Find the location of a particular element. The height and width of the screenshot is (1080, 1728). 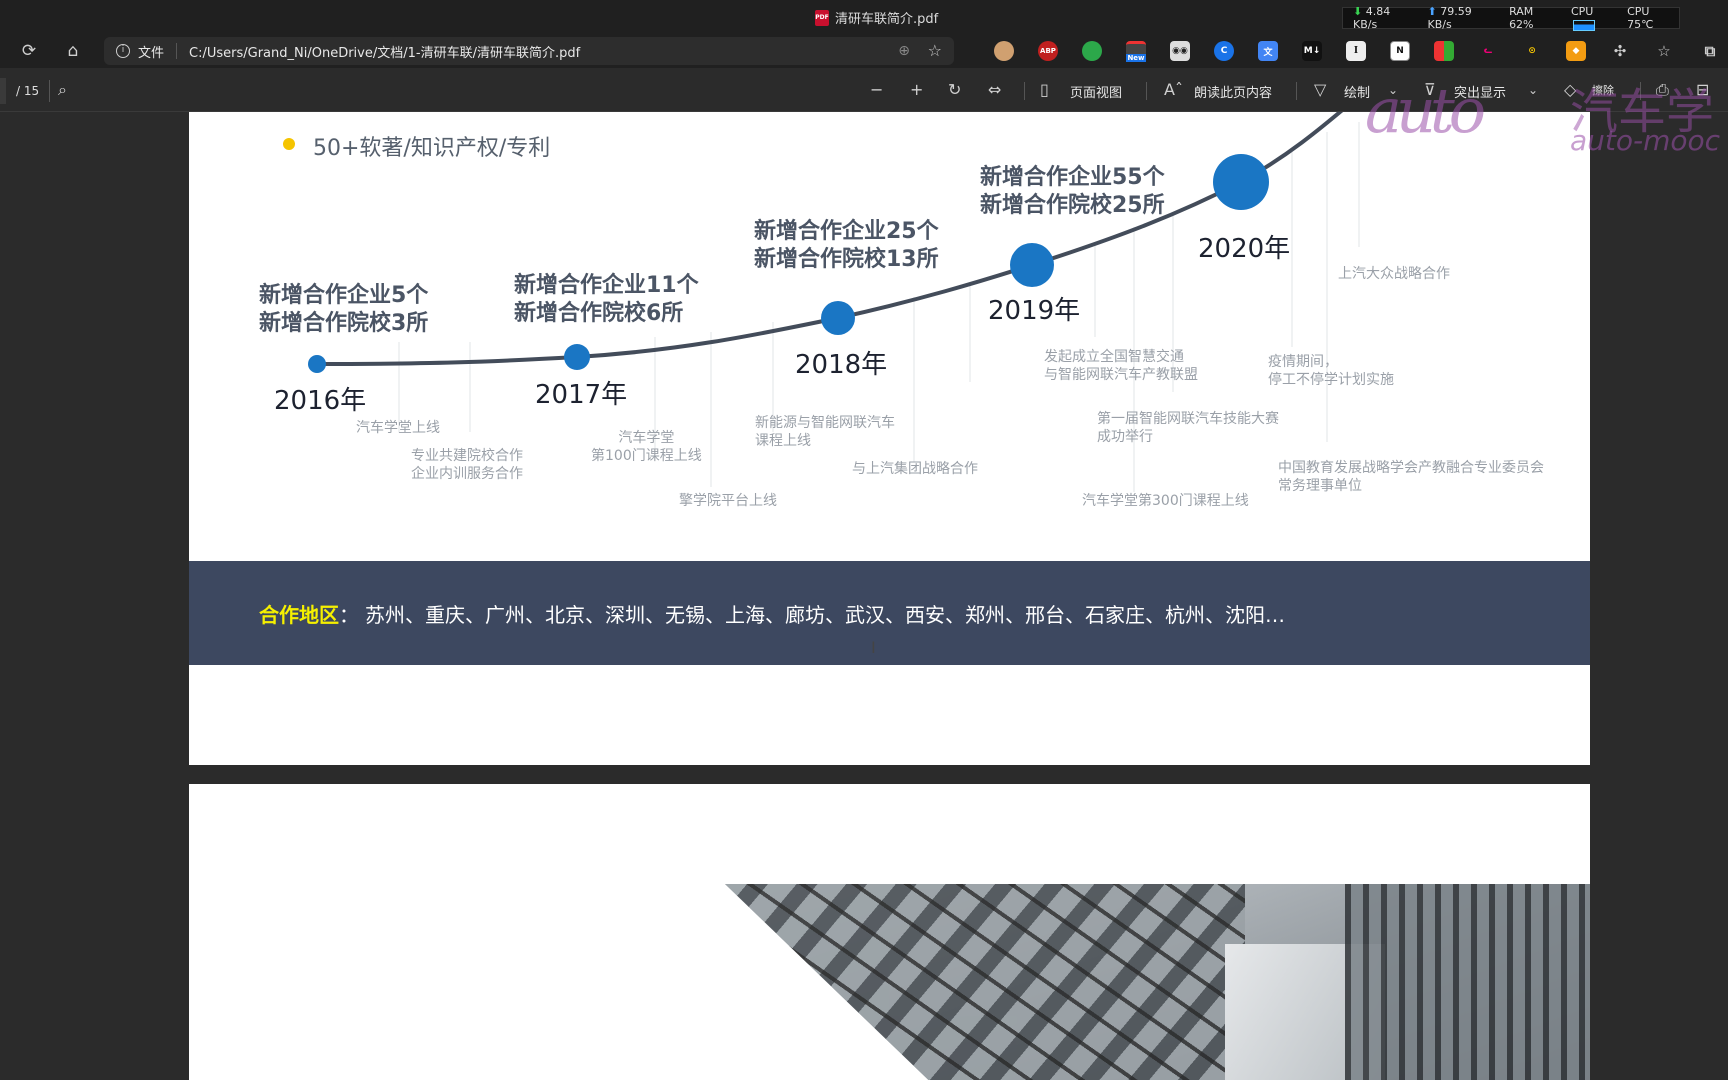

up-arrow-icon: ⬆ is located at coordinates (1432, 11).